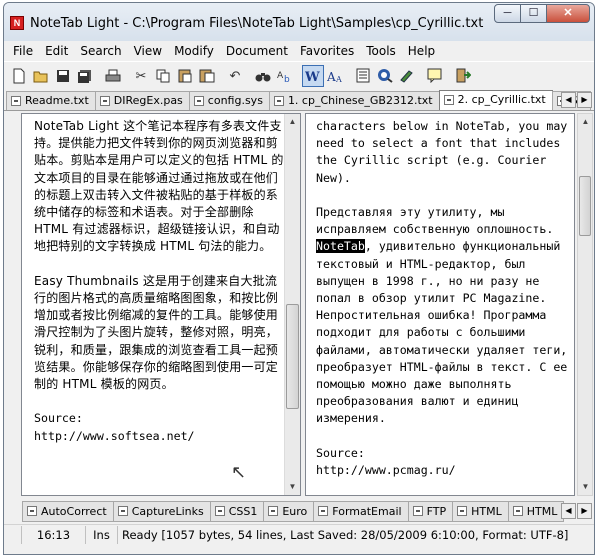 The width and height of the screenshot is (599, 559). What do you see at coordinates (407, 76) in the screenshot?
I see `spell-check-icon` at bounding box center [407, 76].